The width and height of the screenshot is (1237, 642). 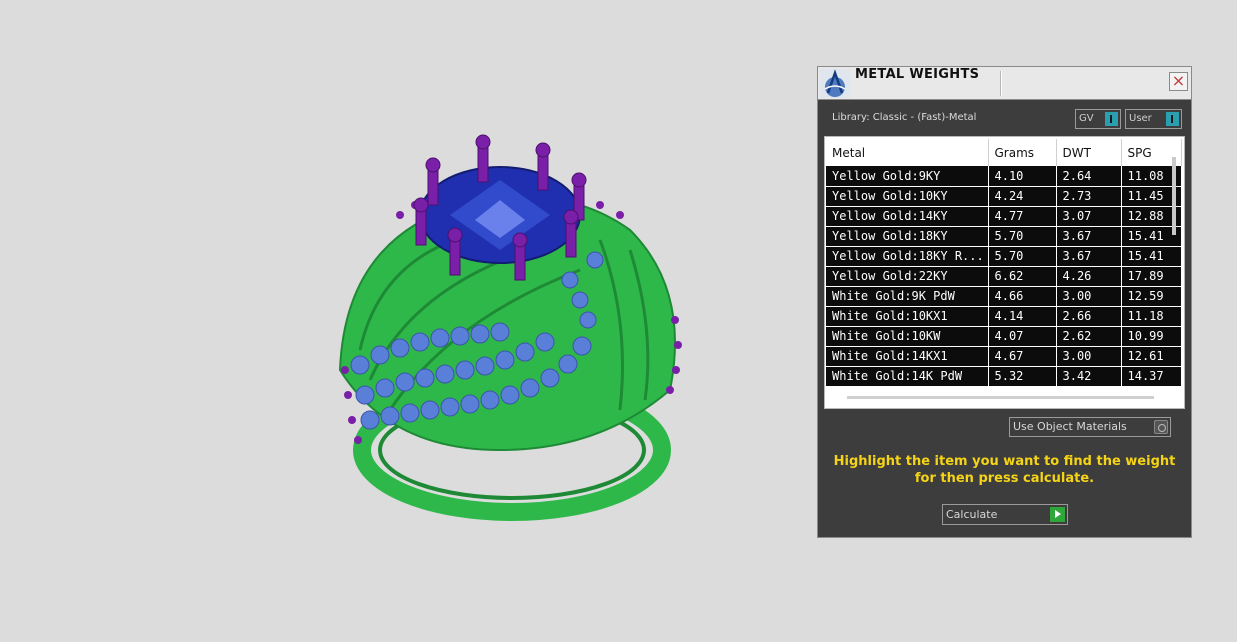 I want to click on gv-toggle-label: GV, so click(x=1086, y=118).